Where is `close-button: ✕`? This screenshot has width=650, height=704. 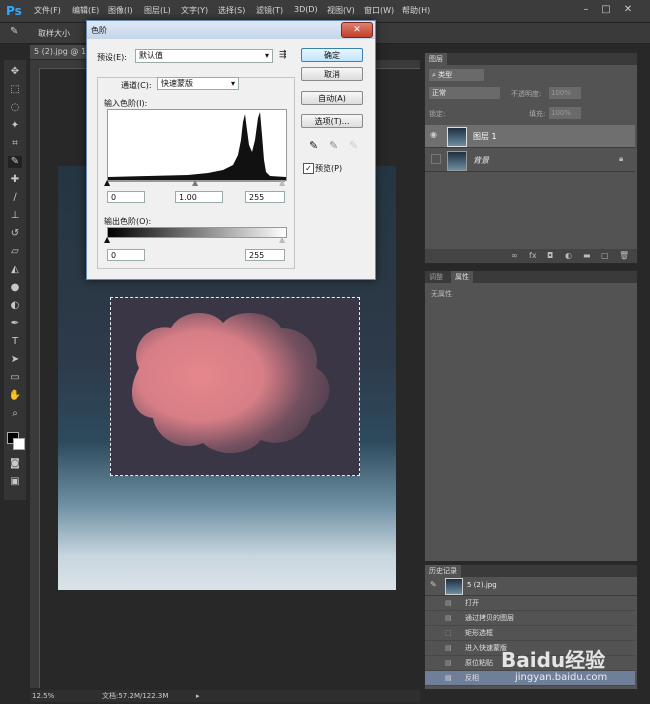
close-button: ✕ is located at coordinates (628, 10).